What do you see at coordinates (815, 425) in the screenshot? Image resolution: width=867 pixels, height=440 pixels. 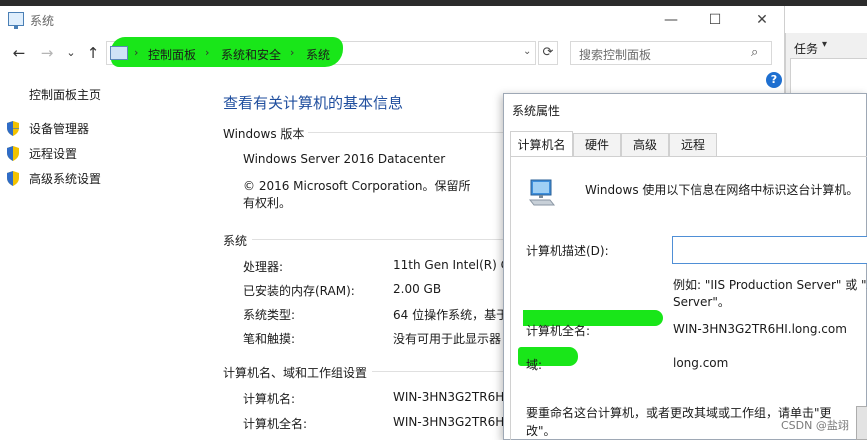 I see `watermark: CSDN @盐翊` at bounding box center [815, 425].